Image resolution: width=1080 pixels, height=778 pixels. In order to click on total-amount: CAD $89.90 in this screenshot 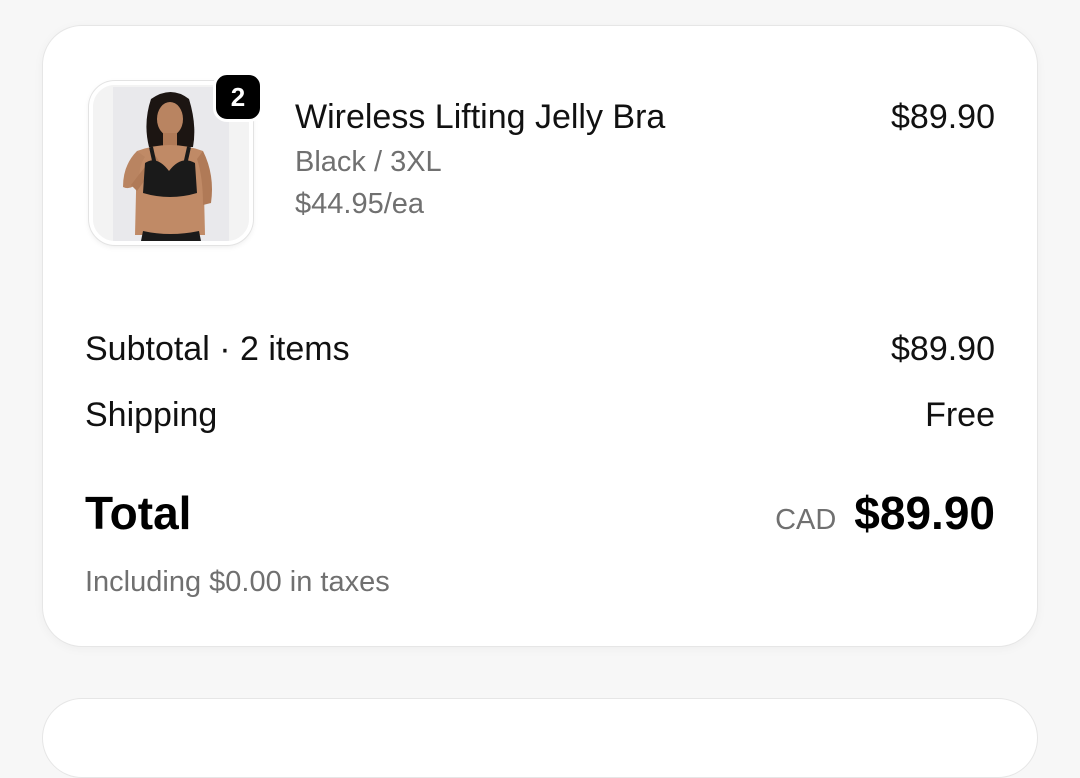, I will do `click(885, 513)`.